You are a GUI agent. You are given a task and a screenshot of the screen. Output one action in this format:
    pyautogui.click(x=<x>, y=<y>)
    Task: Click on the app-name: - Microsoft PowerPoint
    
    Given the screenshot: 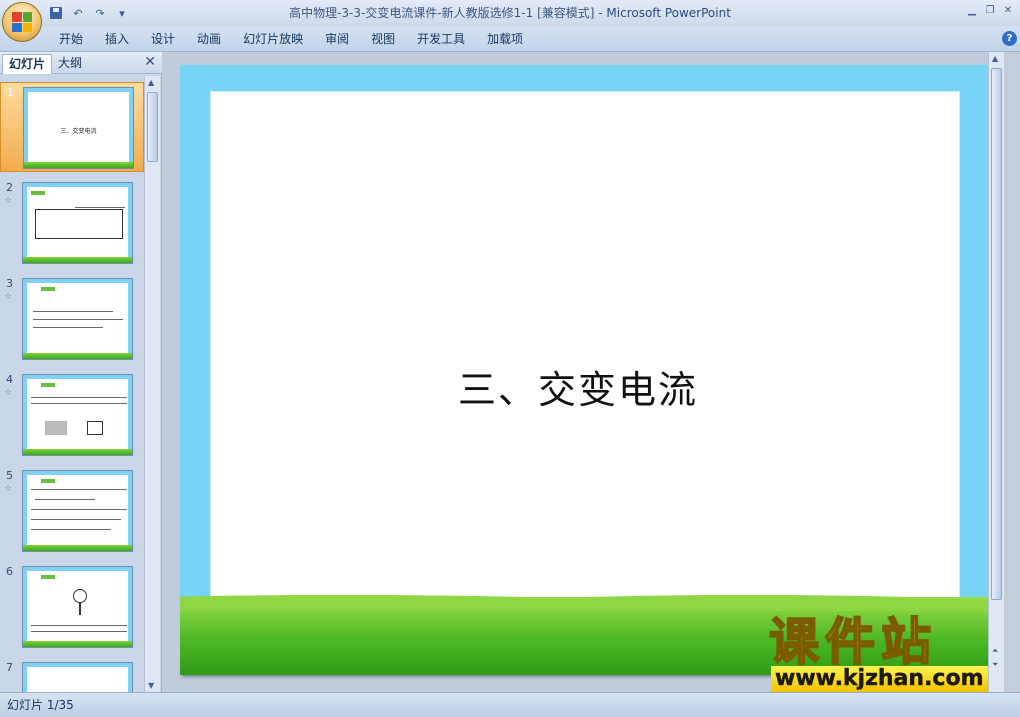 What is the action you would take?
    pyautogui.click(x=664, y=13)
    